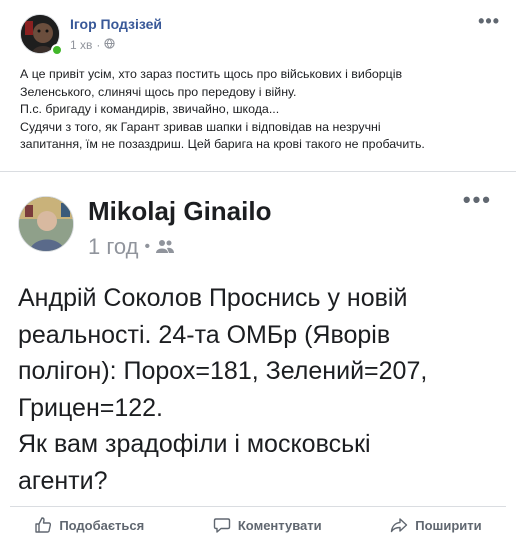 This screenshot has width=516, height=552. I want to click on post-meta: 1 хв ·, so click(93, 45).